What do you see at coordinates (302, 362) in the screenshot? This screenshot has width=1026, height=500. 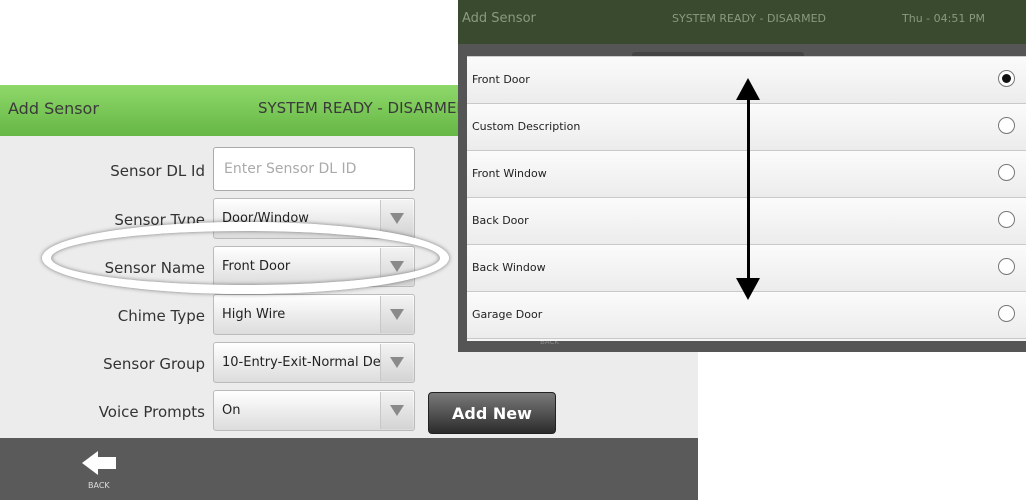 I see `sensor-group-value: 10-Entry-Exit-Normal Del` at bounding box center [302, 362].